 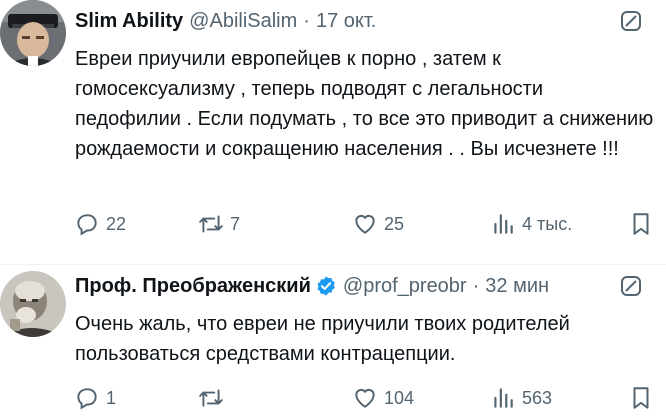 What do you see at coordinates (193, 286) in the screenshot?
I see `author-name: Проф. Преображенский` at bounding box center [193, 286].